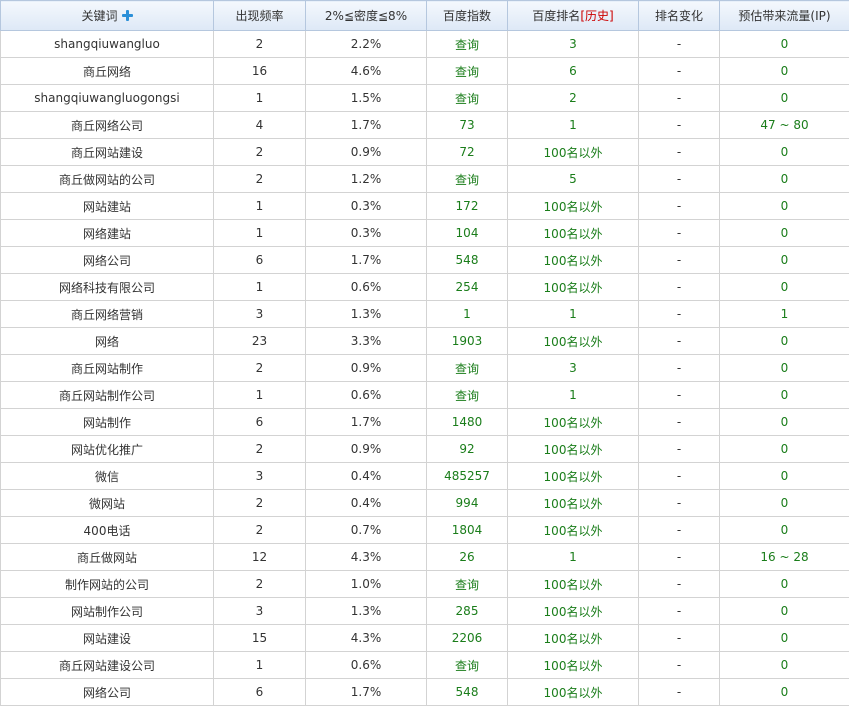 This screenshot has height=706, width=849. Describe the element at coordinates (467, 233) in the screenshot. I see `baidu-index-cell: 104` at that location.